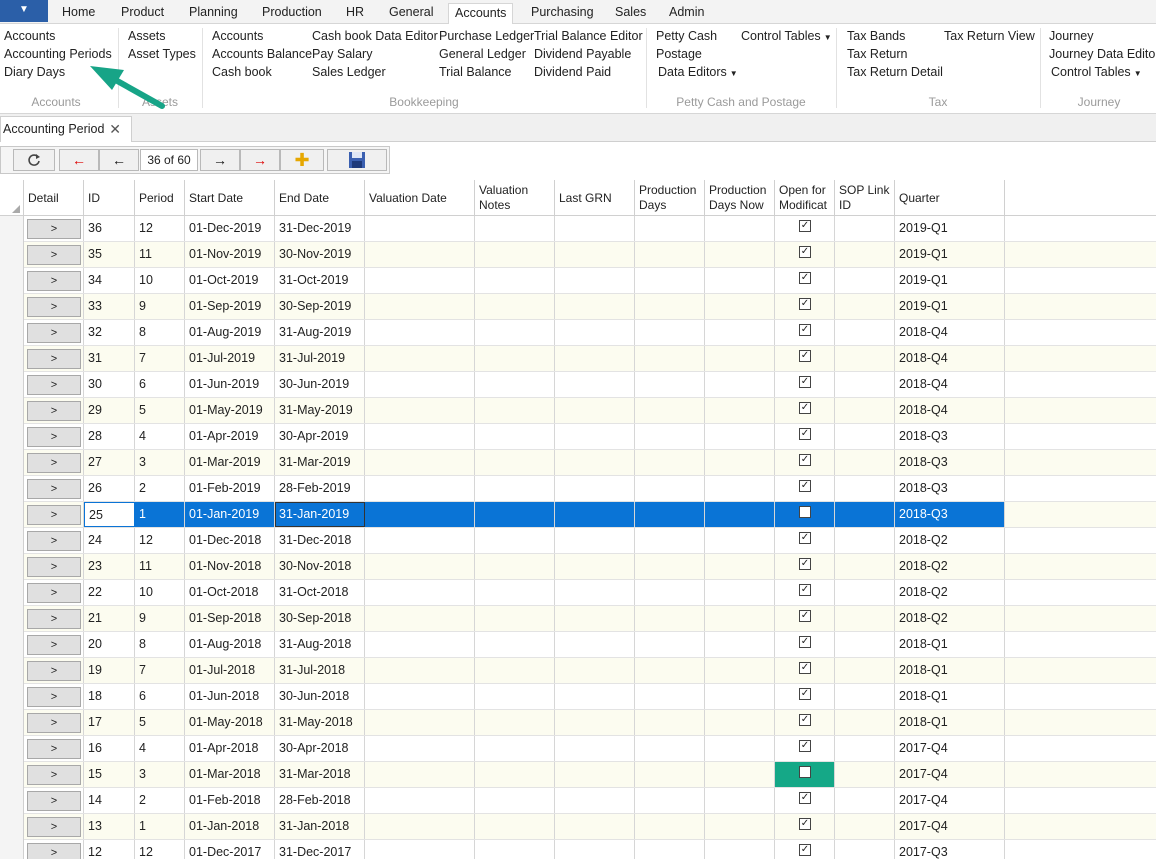 Image resolution: width=1156 pixels, height=859 pixels. I want to click on cell-start-date: 01-Jan-2018, so click(230, 826).